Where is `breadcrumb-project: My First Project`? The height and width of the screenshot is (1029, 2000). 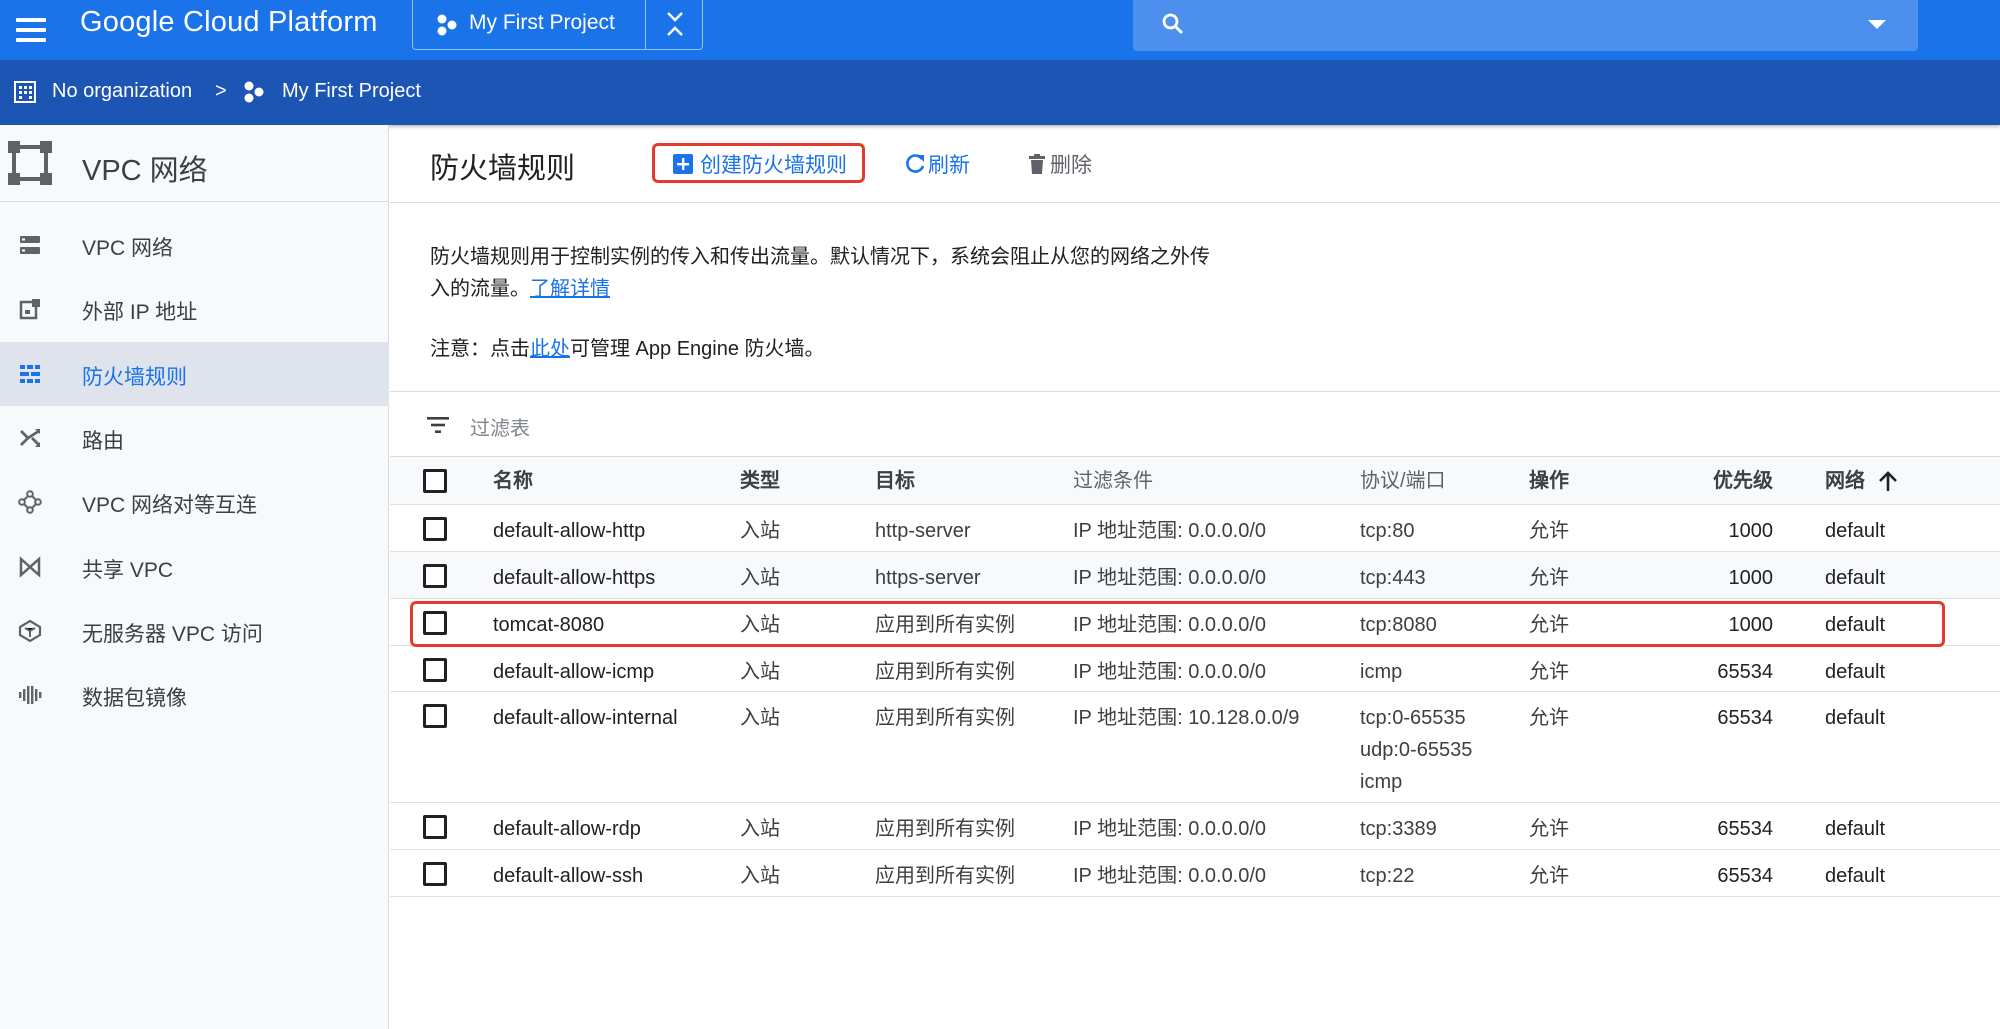 breadcrumb-project: My First Project is located at coordinates (351, 91).